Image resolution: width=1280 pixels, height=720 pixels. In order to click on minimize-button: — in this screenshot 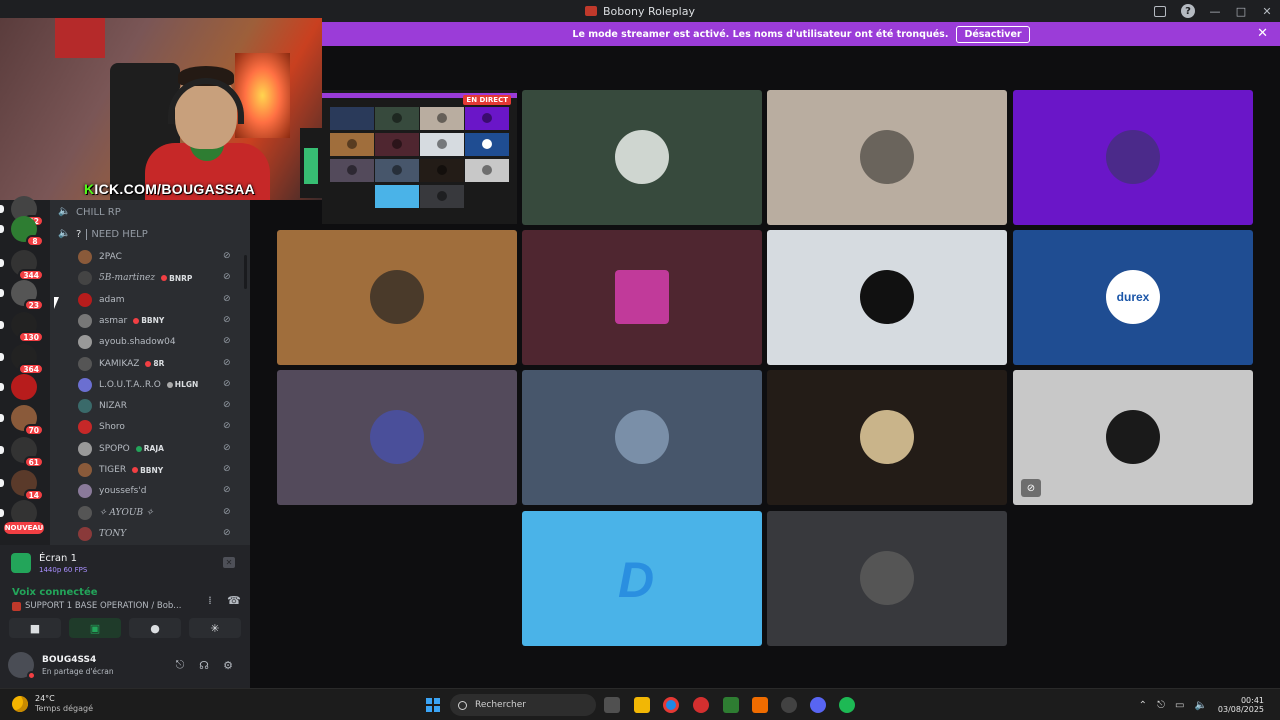, I will do `click(1215, 11)`.